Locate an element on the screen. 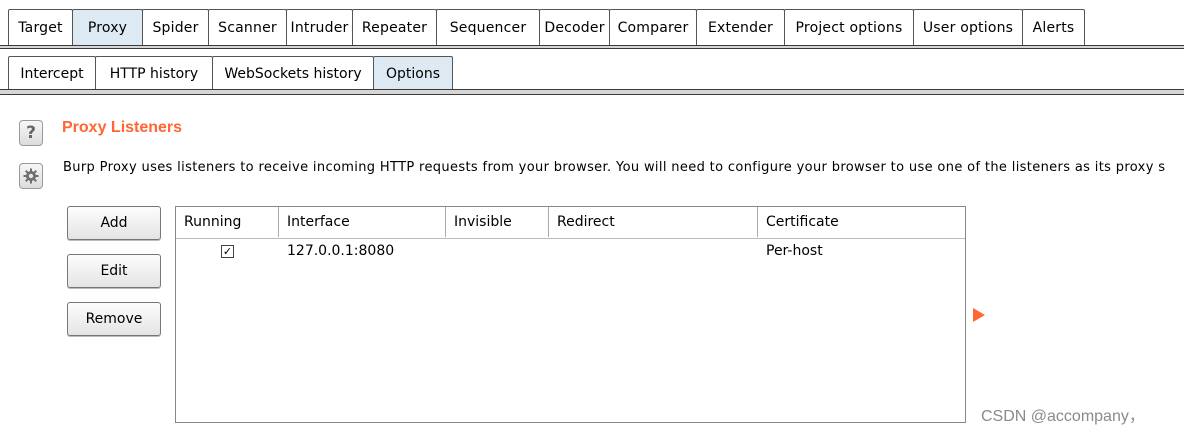 The height and width of the screenshot is (433, 1184). edit-button: Edit is located at coordinates (114, 271).